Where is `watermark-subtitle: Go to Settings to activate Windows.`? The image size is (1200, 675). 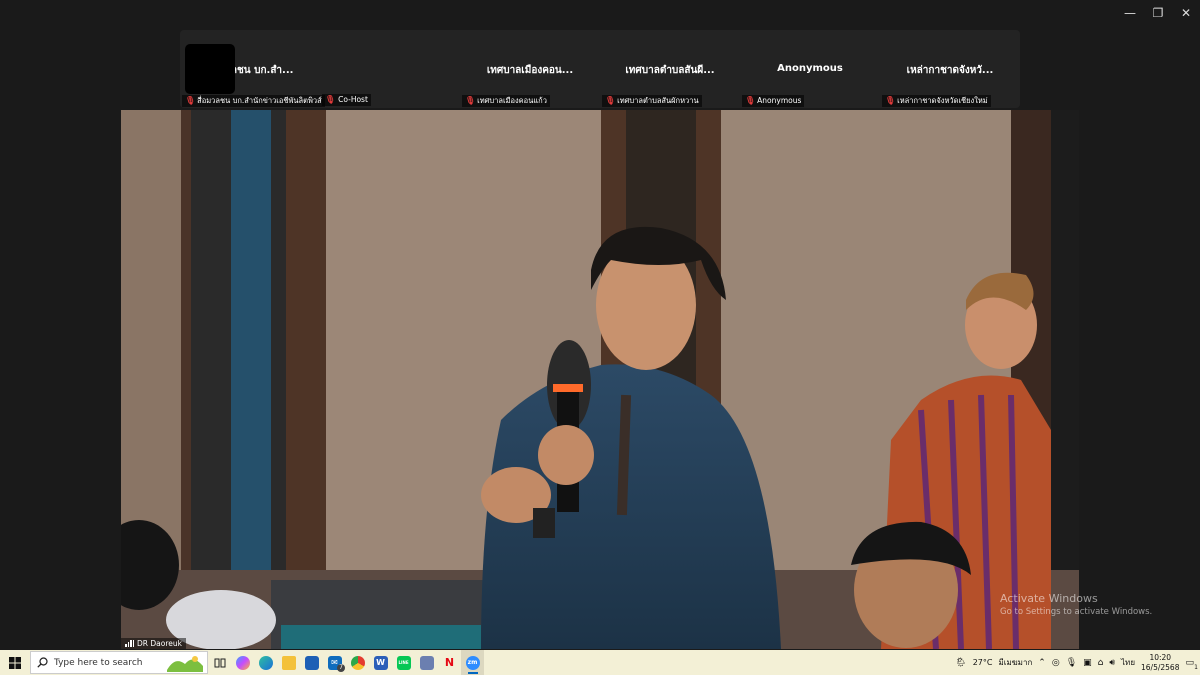 watermark-subtitle: Go to Settings to activate Windows. is located at coordinates (1076, 612).